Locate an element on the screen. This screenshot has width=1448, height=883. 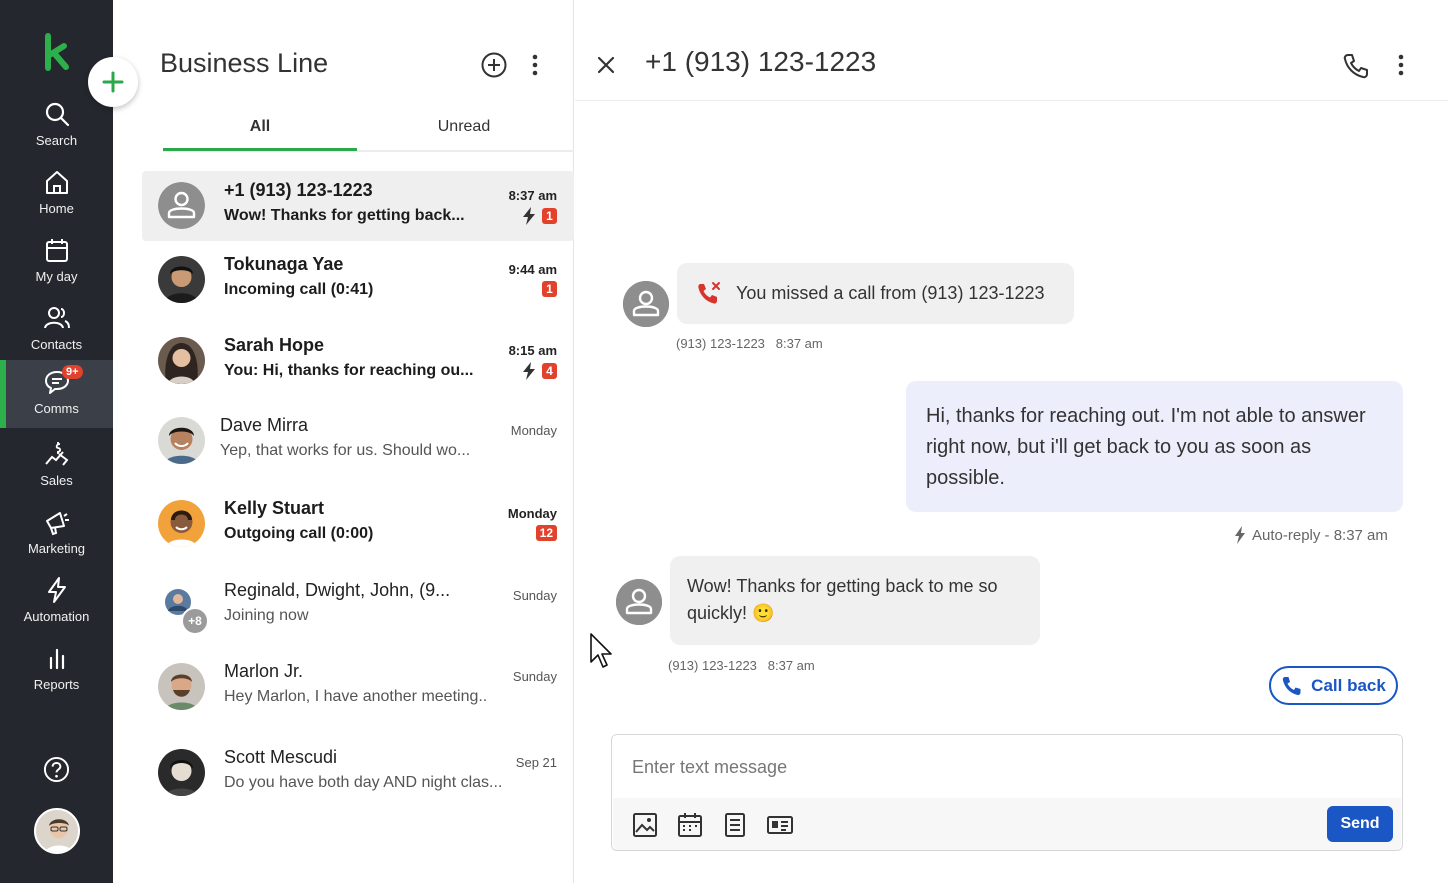
nav-label: My day is located at coordinates (56, 276).